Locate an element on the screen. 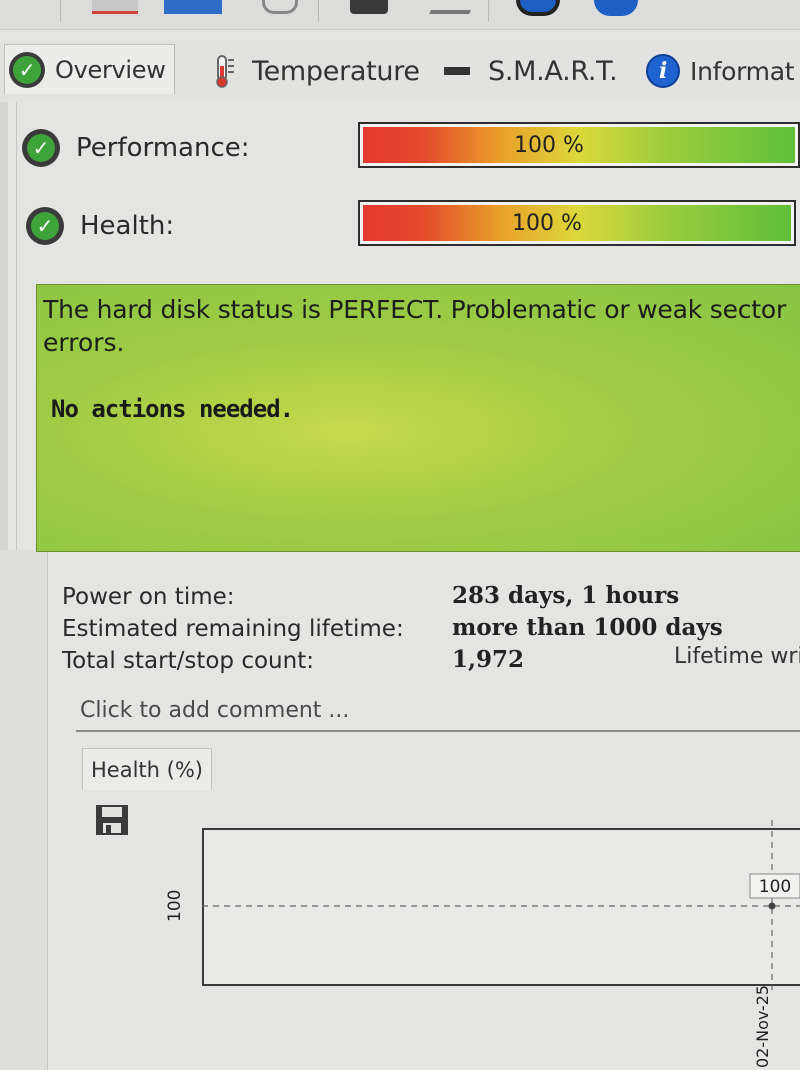  performance-bar: 100 % is located at coordinates (579, 145).